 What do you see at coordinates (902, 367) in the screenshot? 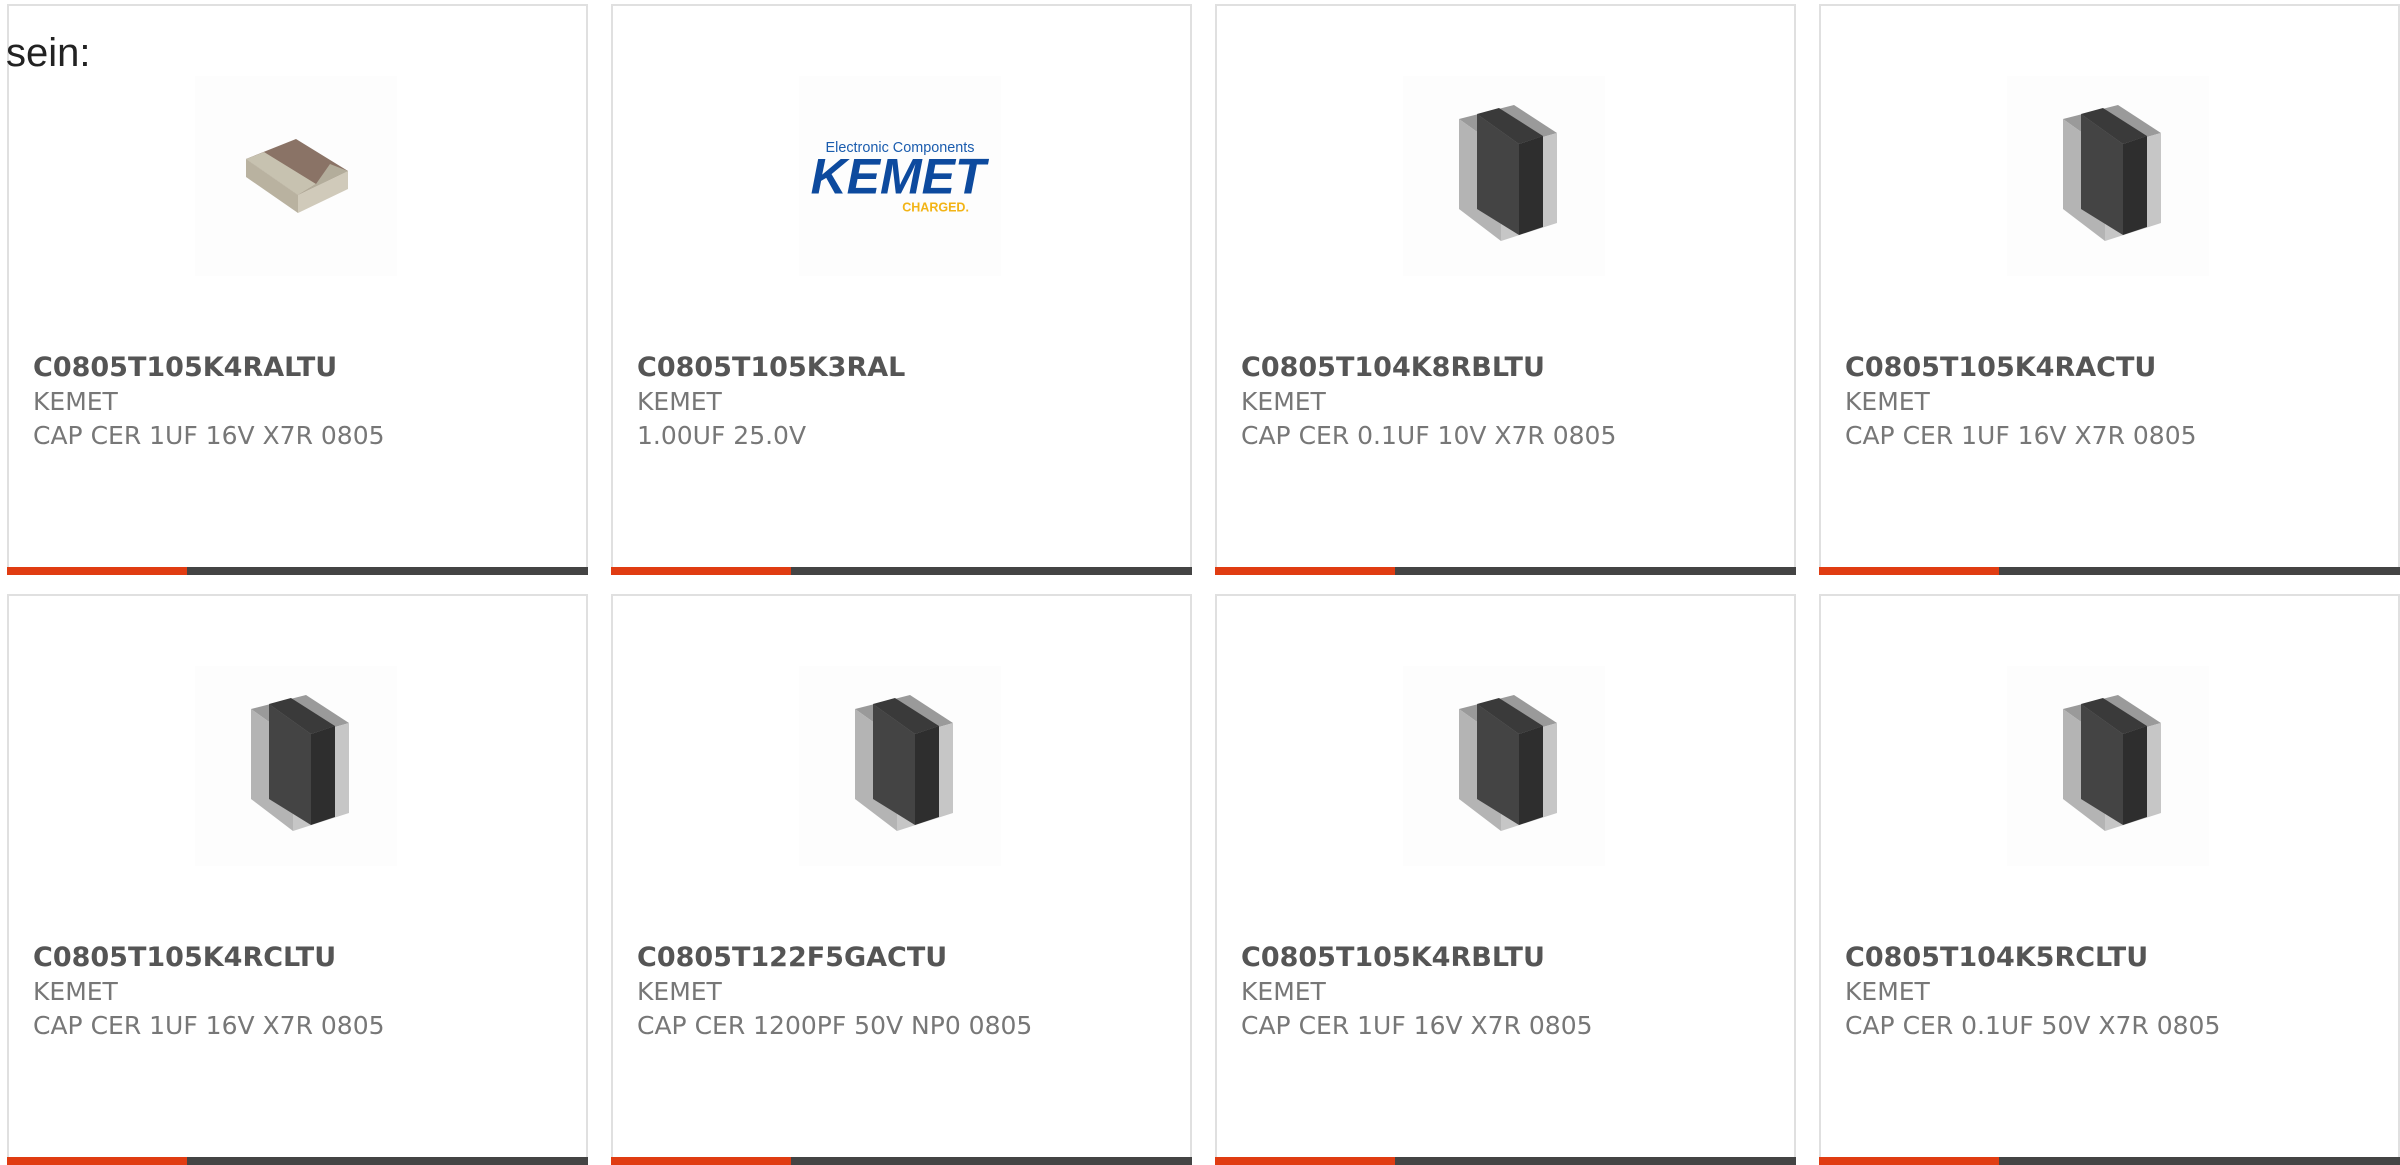
I see `part-number-link: C0805T105K3RAL` at bounding box center [902, 367].